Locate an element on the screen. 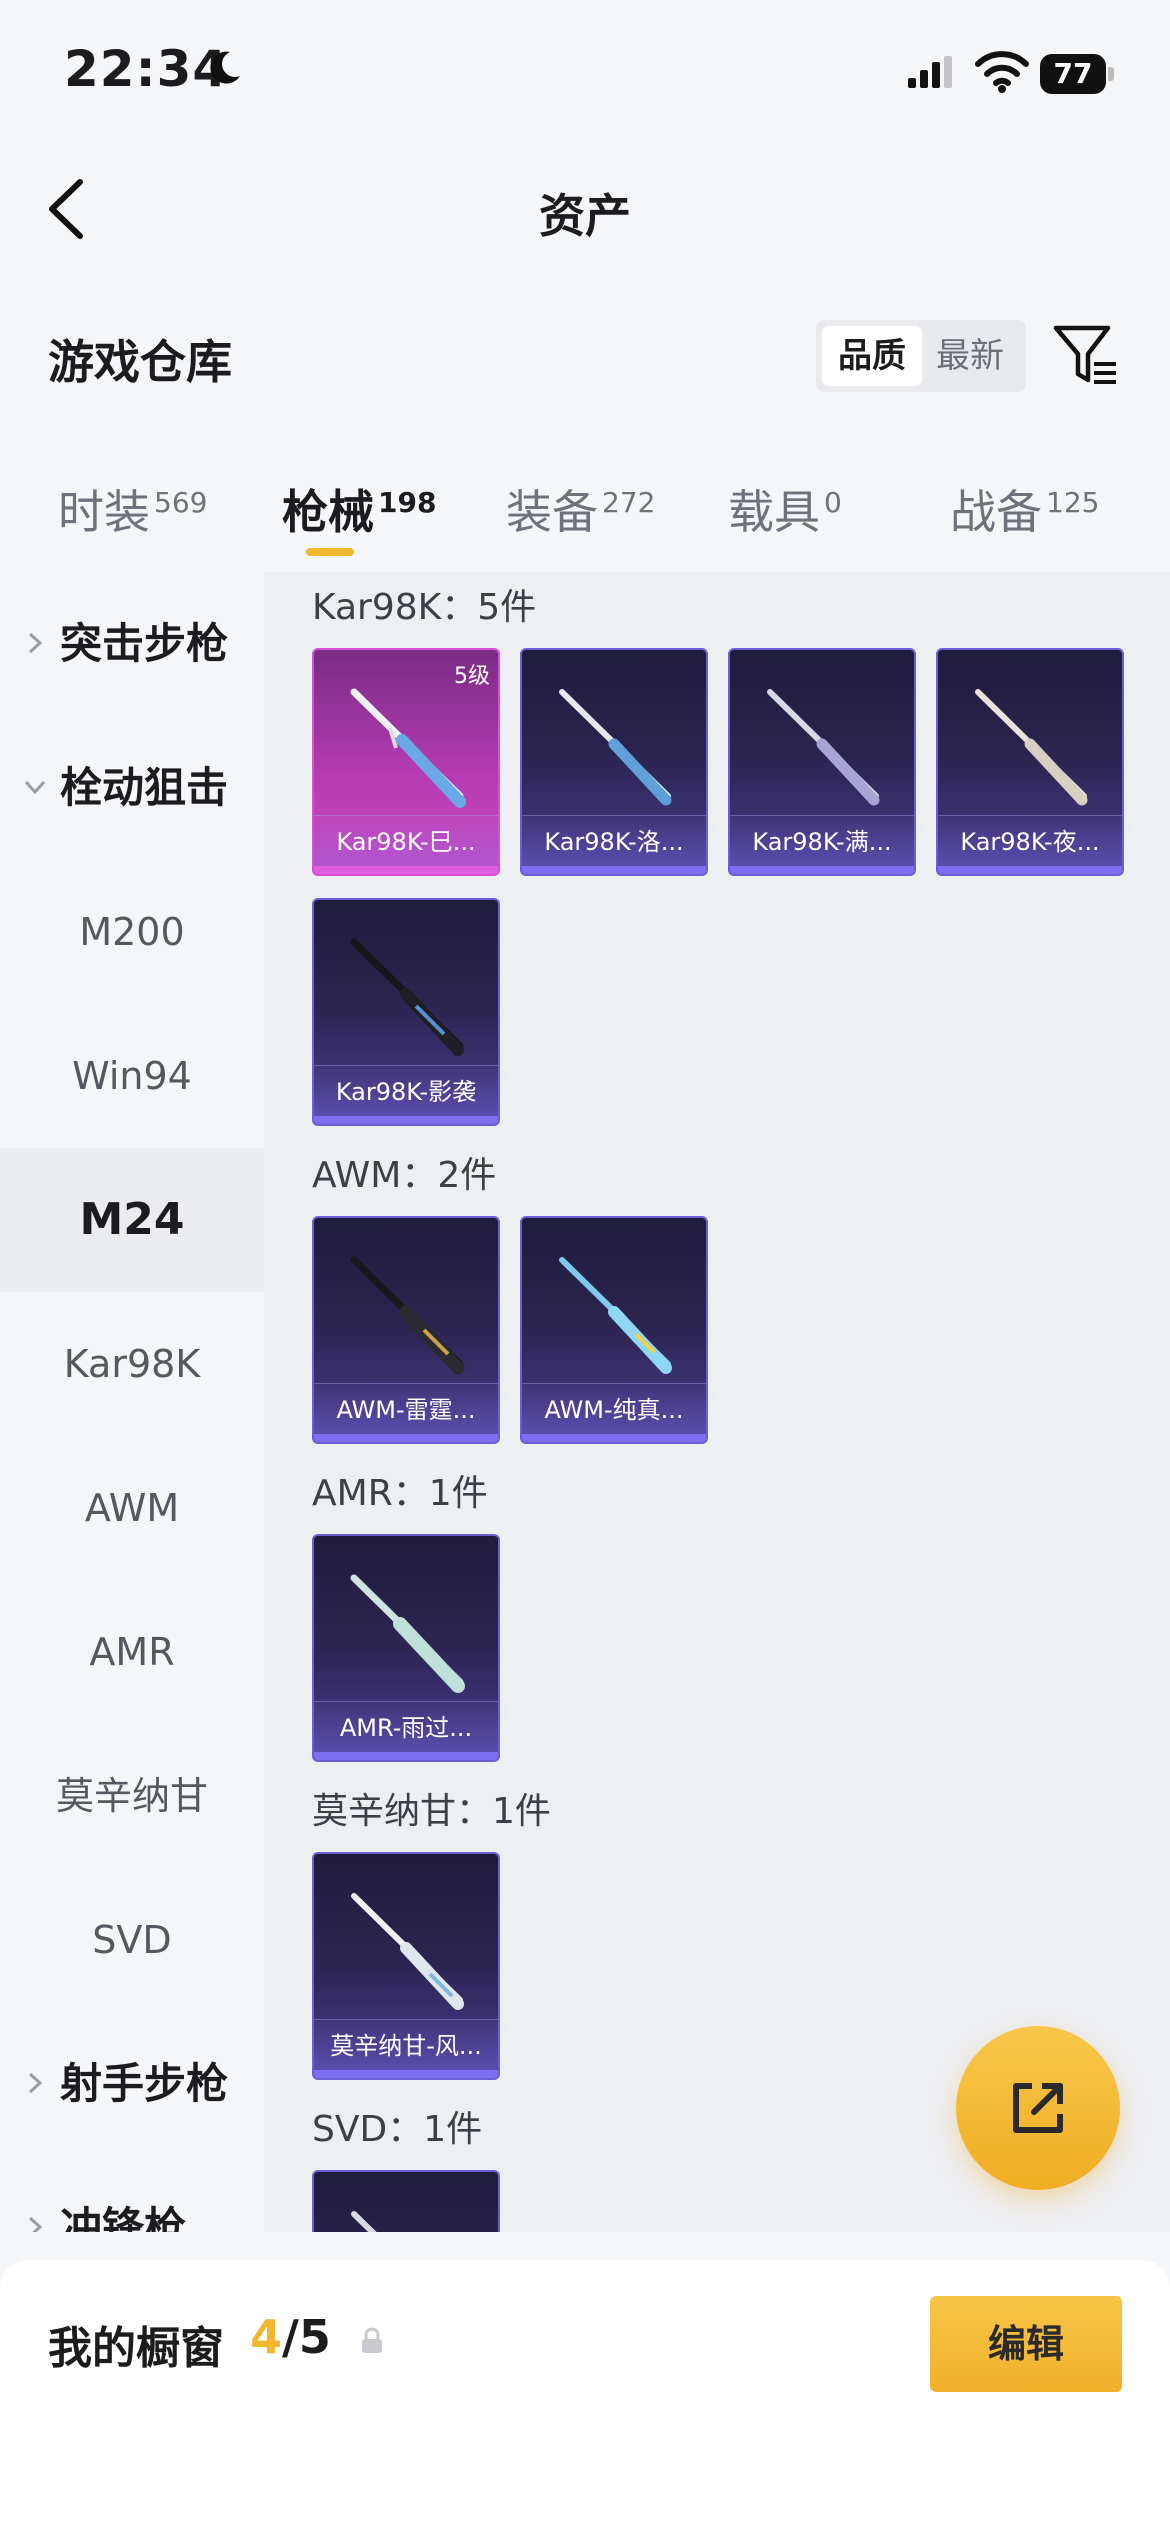  sidebar-item-kar98k: Kar98K is located at coordinates (132, 1364).